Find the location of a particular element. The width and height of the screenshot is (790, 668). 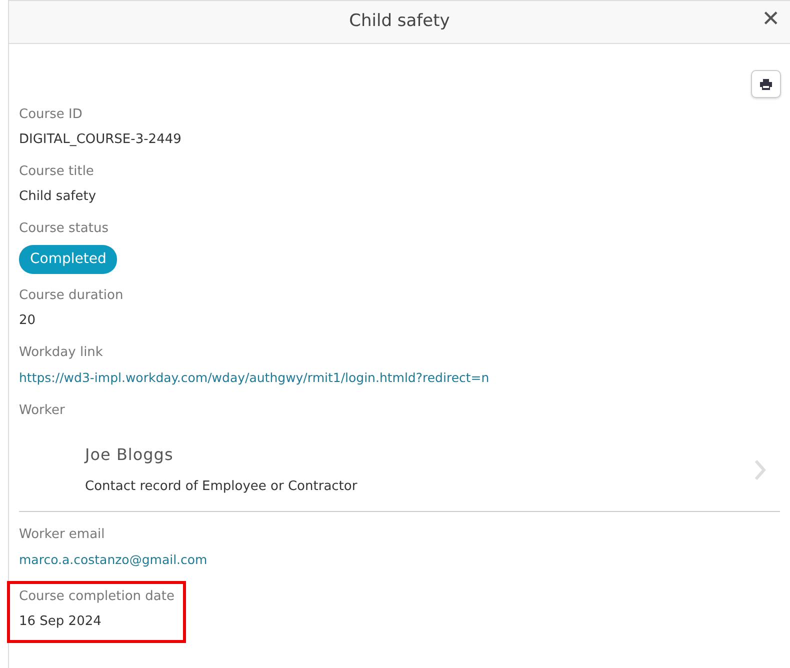

field-value: 20 is located at coordinates (28, 320).